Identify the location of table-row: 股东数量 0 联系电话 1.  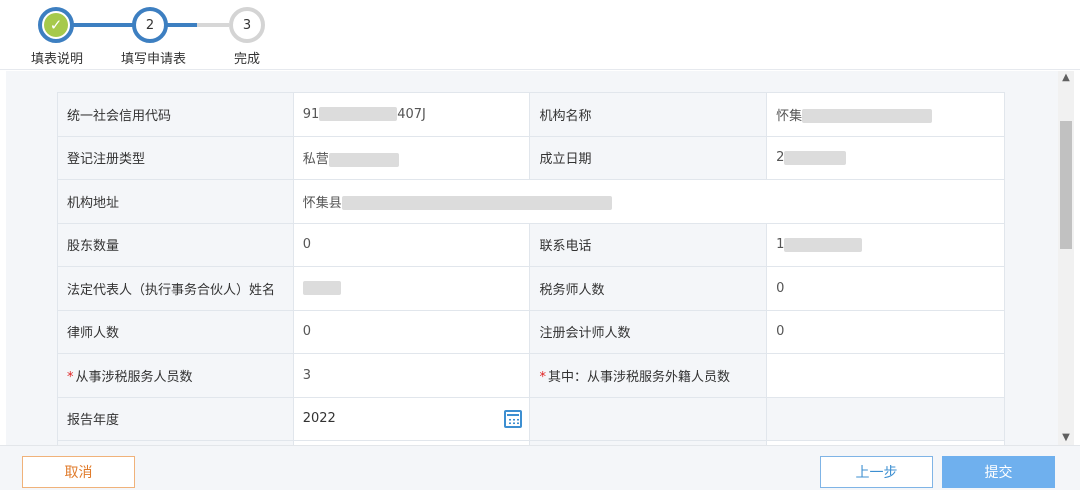
(531, 244).